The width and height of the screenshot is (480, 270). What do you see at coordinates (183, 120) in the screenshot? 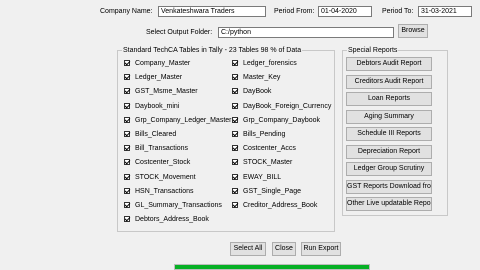
I see `checkbox-label: Grp_Company_Ledger_Master` at bounding box center [183, 120].